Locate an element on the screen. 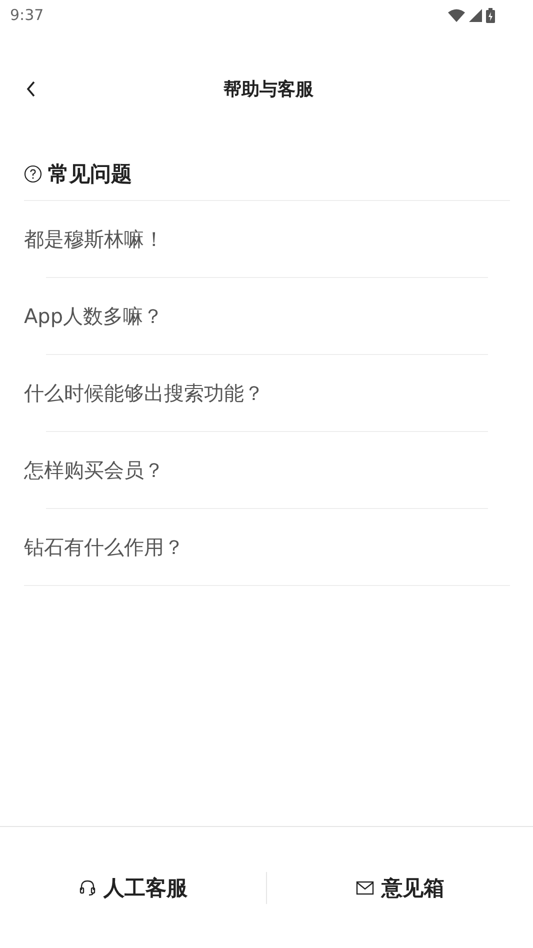 Image resolution: width=533 pixels, height=948 pixels. faq-item: App人数多嘛？ is located at coordinates (267, 316).